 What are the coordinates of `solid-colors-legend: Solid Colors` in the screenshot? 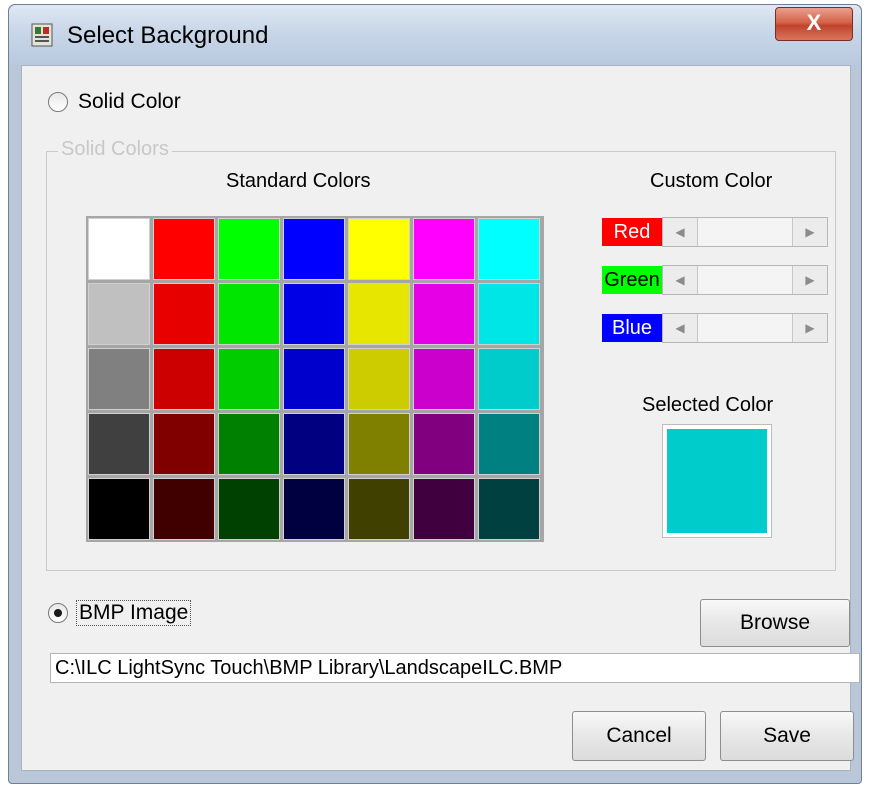 It's located at (115, 149).